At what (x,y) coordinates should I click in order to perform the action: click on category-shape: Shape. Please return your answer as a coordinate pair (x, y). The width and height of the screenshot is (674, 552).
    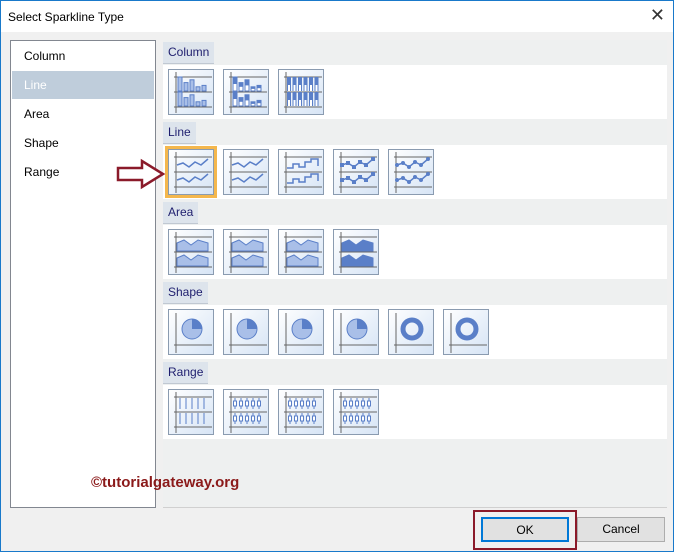
    Looking at the image, I should click on (83, 143).